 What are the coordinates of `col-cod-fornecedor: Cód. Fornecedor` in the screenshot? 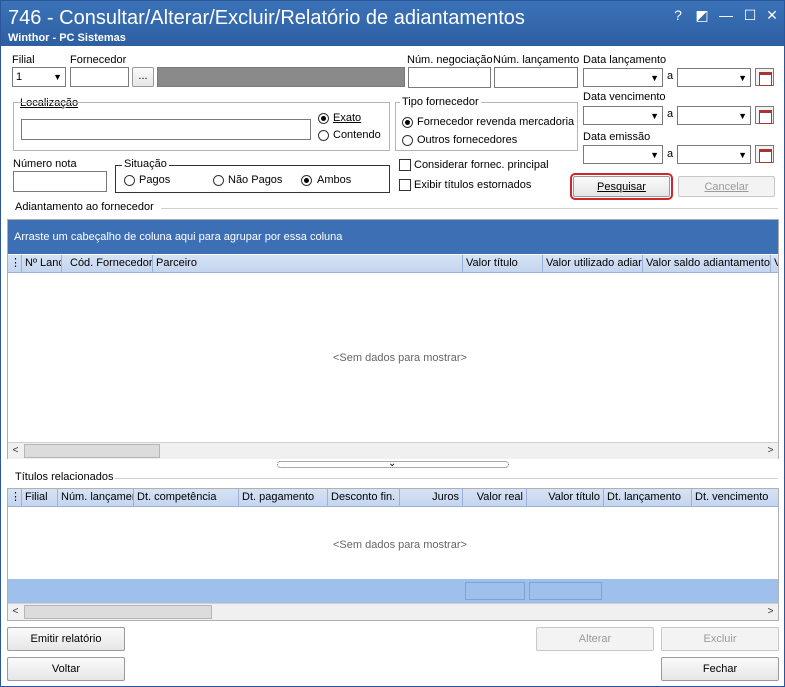 It's located at (110, 263).